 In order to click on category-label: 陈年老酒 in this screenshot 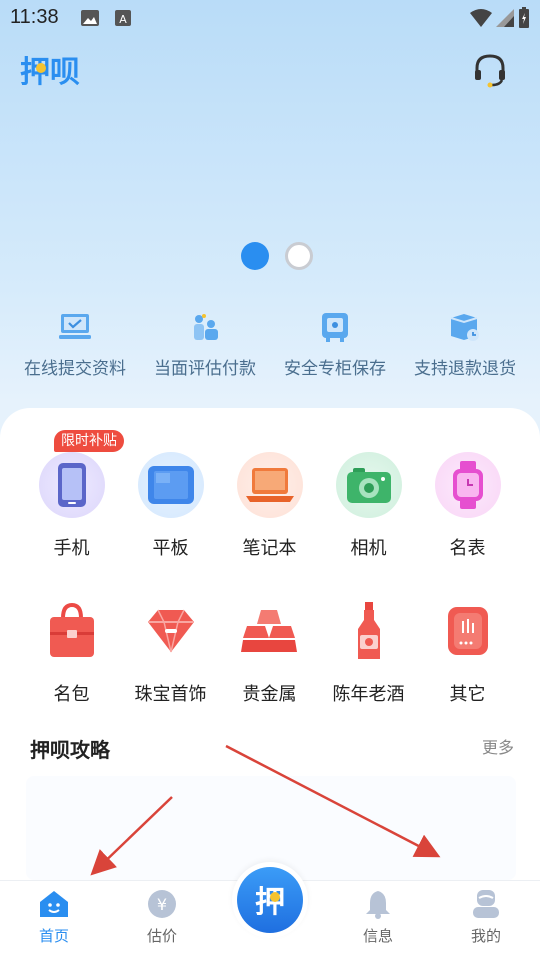, I will do `click(368, 694)`.